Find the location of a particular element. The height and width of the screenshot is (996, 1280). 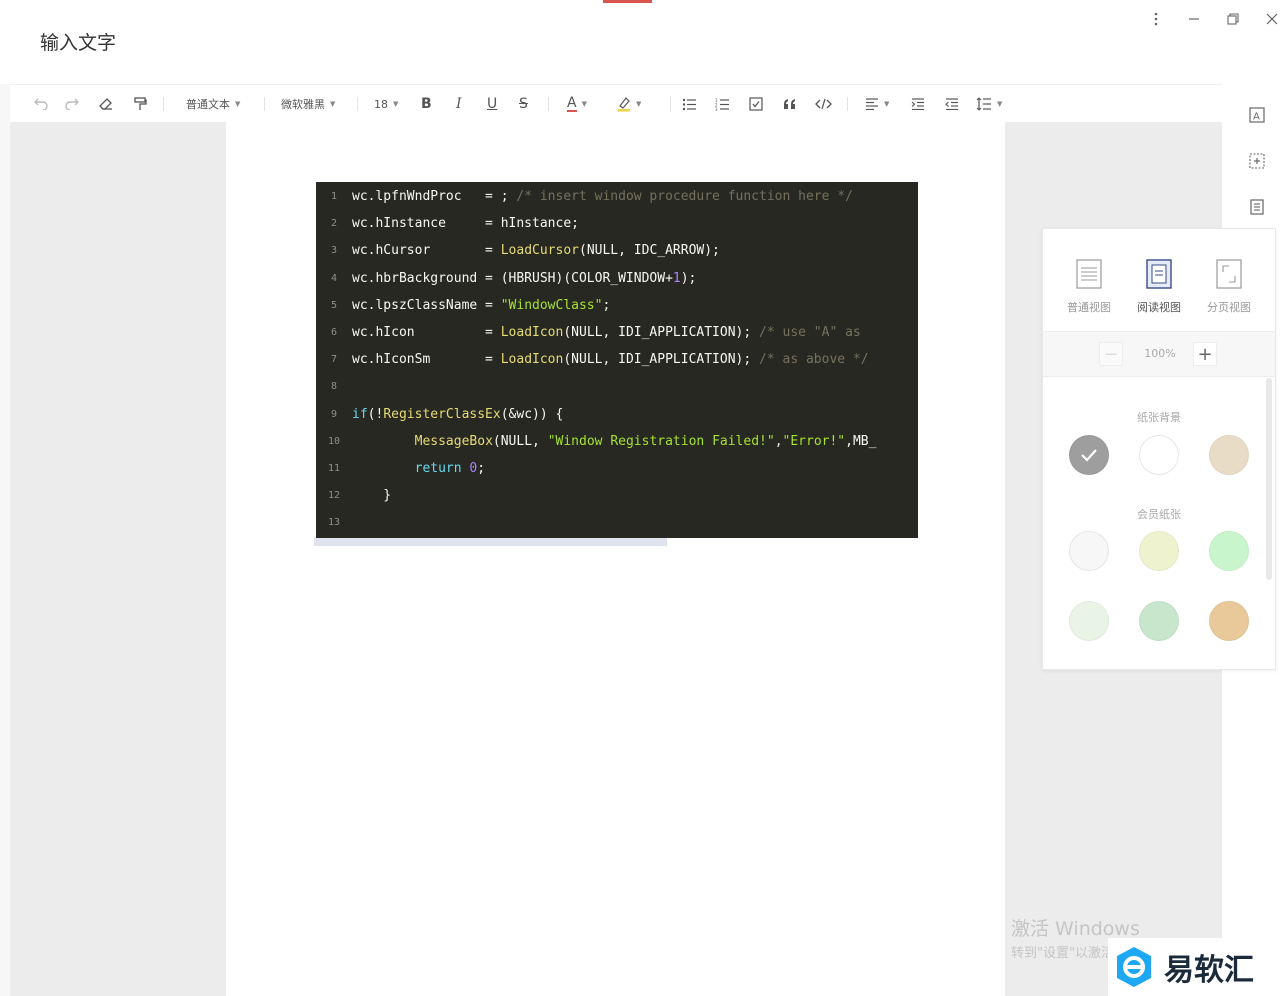

italic-button: I is located at coordinates (459, 104).